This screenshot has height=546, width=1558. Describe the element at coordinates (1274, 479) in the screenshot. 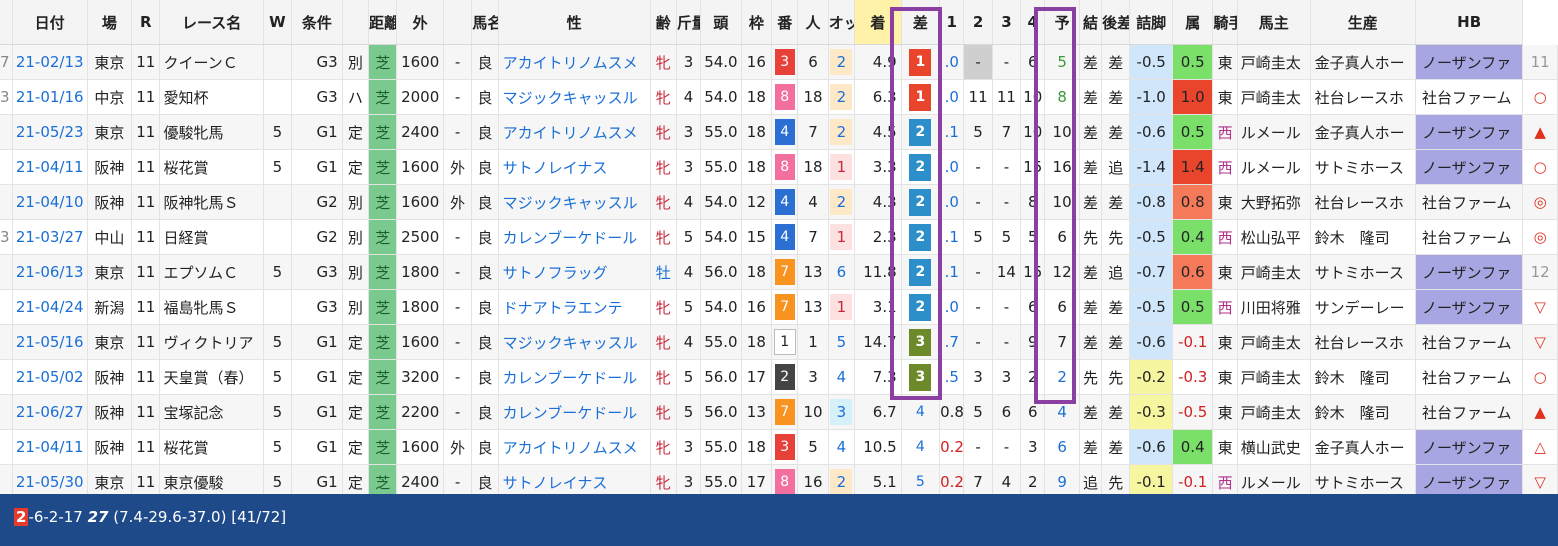

I see `jockey: ルメール` at that location.